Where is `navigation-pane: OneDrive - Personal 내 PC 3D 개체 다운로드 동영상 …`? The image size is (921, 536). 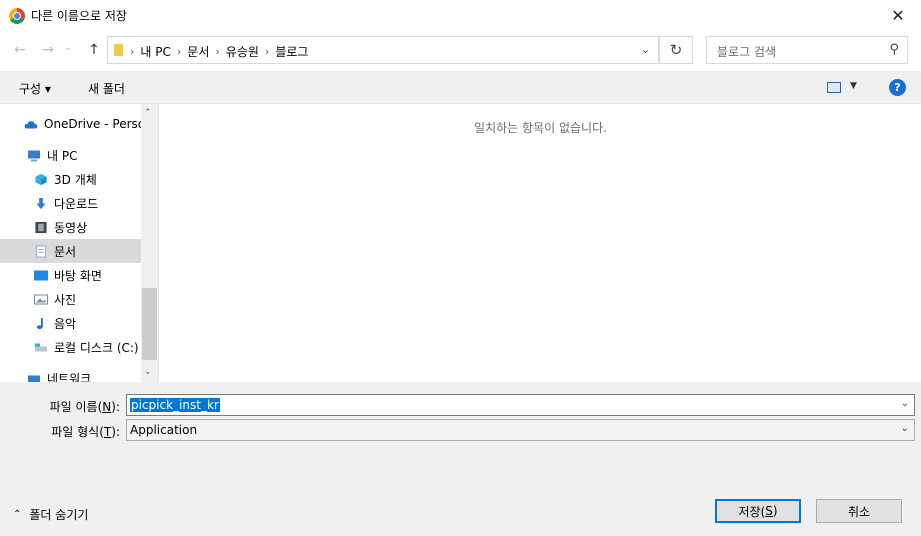
navigation-pane: OneDrive - Personal 내 PC 3D 개체 다운로드 동영상 … is located at coordinates (70, 243).